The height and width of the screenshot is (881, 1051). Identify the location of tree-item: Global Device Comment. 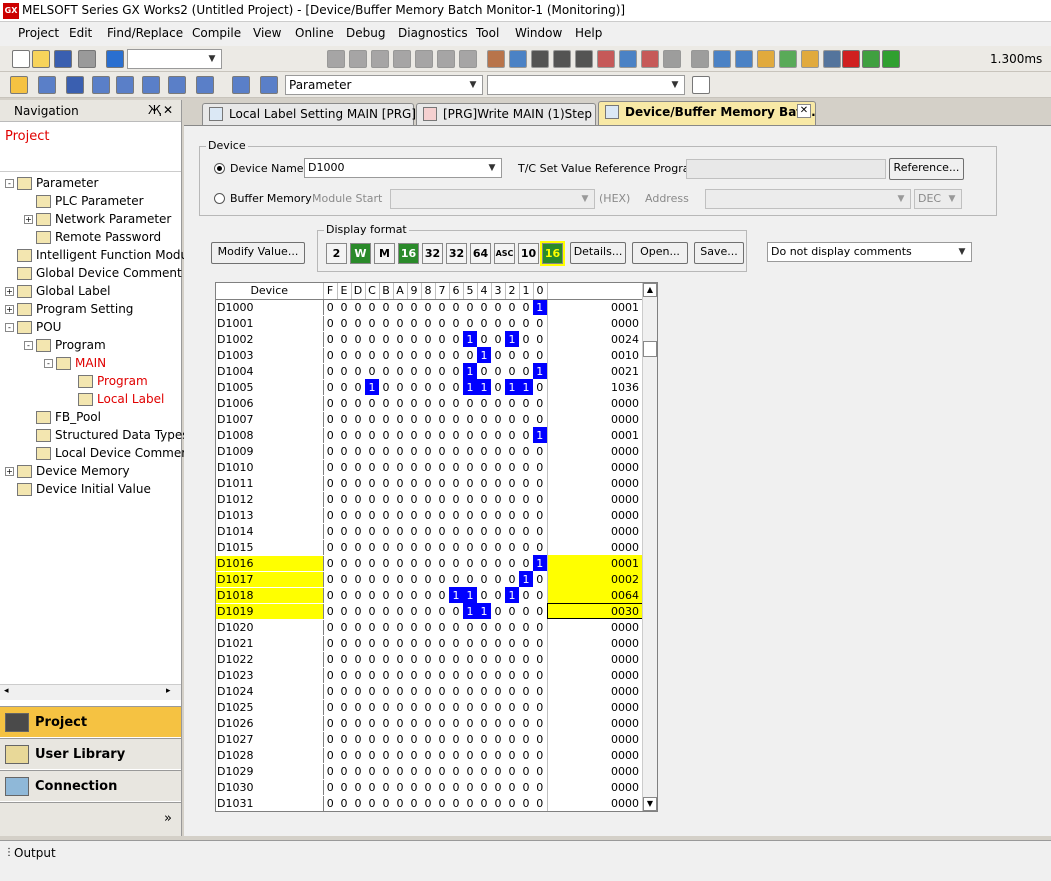
(93, 273).